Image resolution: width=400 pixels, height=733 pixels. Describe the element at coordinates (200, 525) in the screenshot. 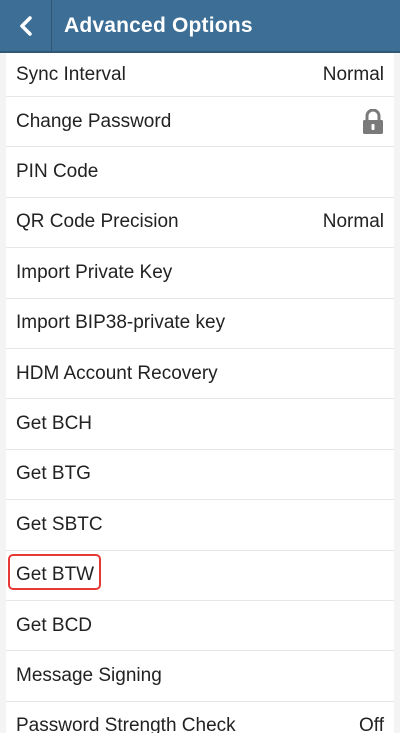

I see `get-sbtc-item: Get SBTC` at that location.